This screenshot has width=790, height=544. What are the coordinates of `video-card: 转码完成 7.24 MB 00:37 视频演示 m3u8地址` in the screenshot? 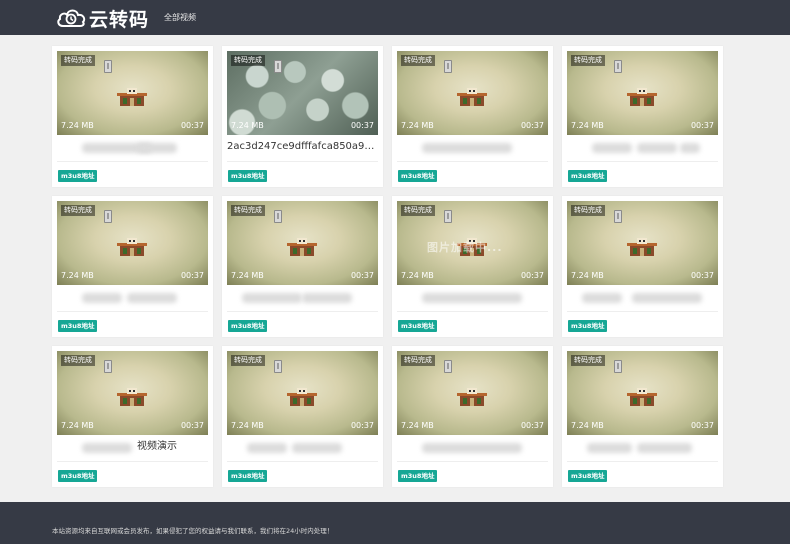 It's located at (132, 416).